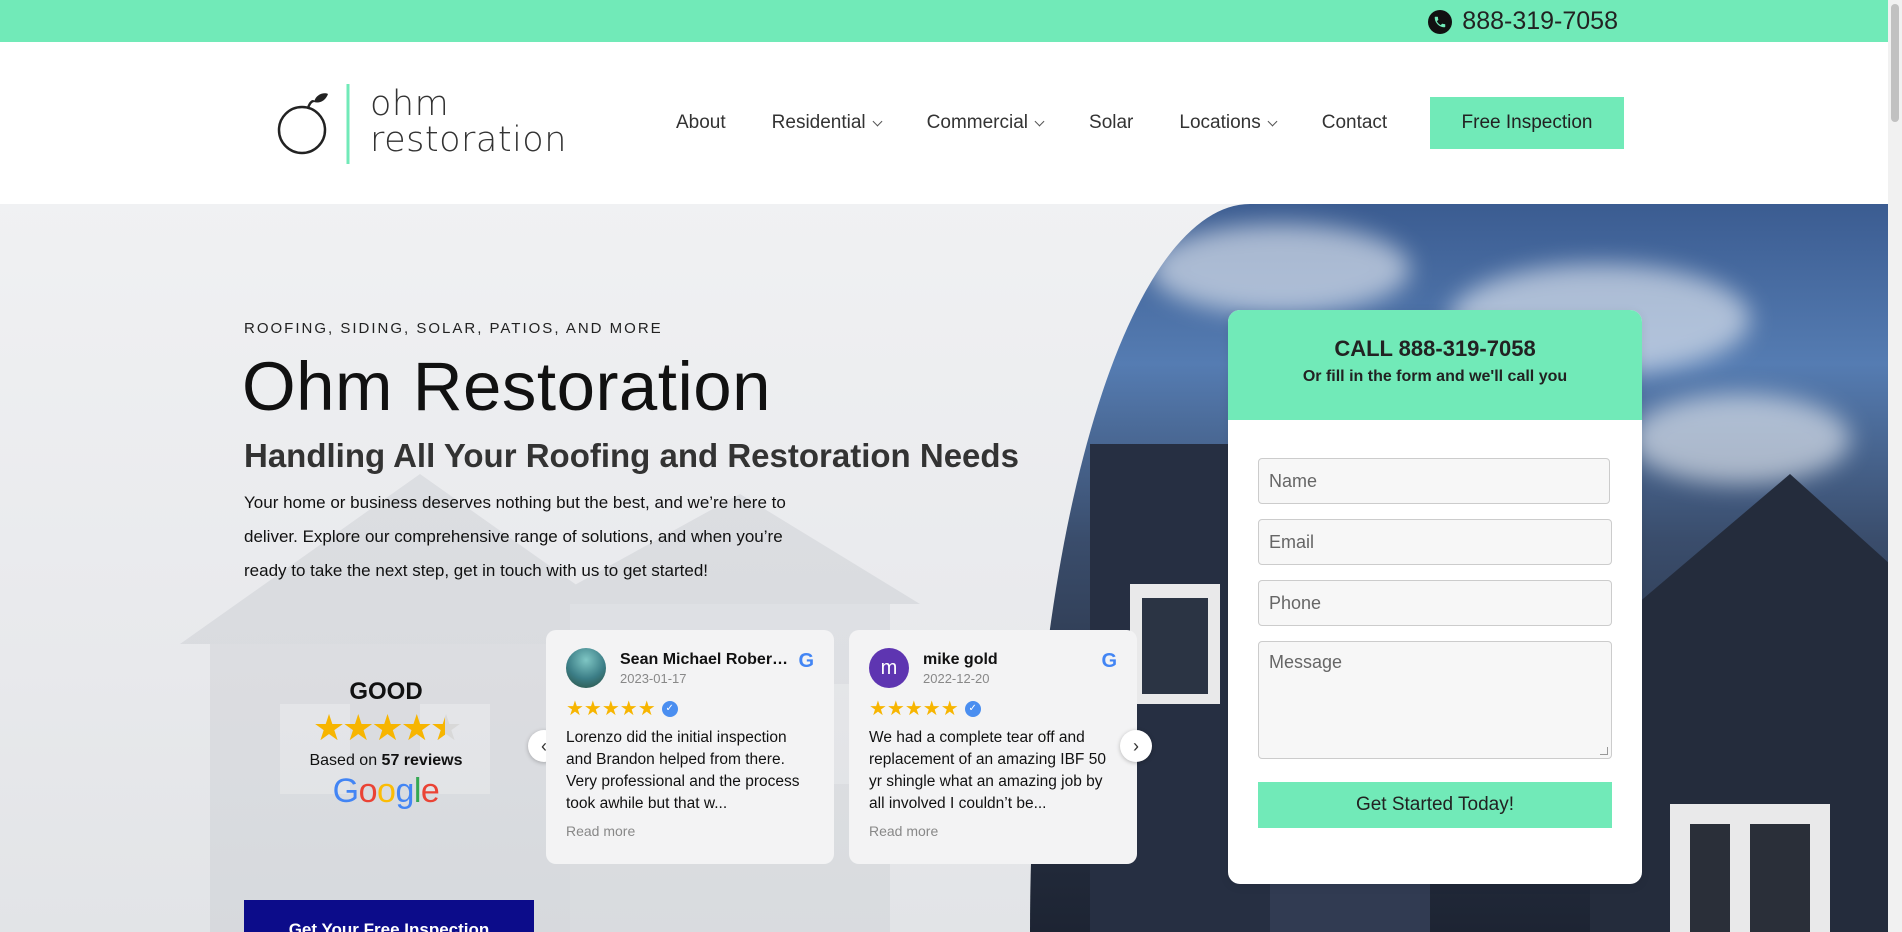 Image resolution: width=1902 pixels, height=932 pixels. I want to click on form-subheading: Or fill in the form and we'll call you, so click(1435, 376).